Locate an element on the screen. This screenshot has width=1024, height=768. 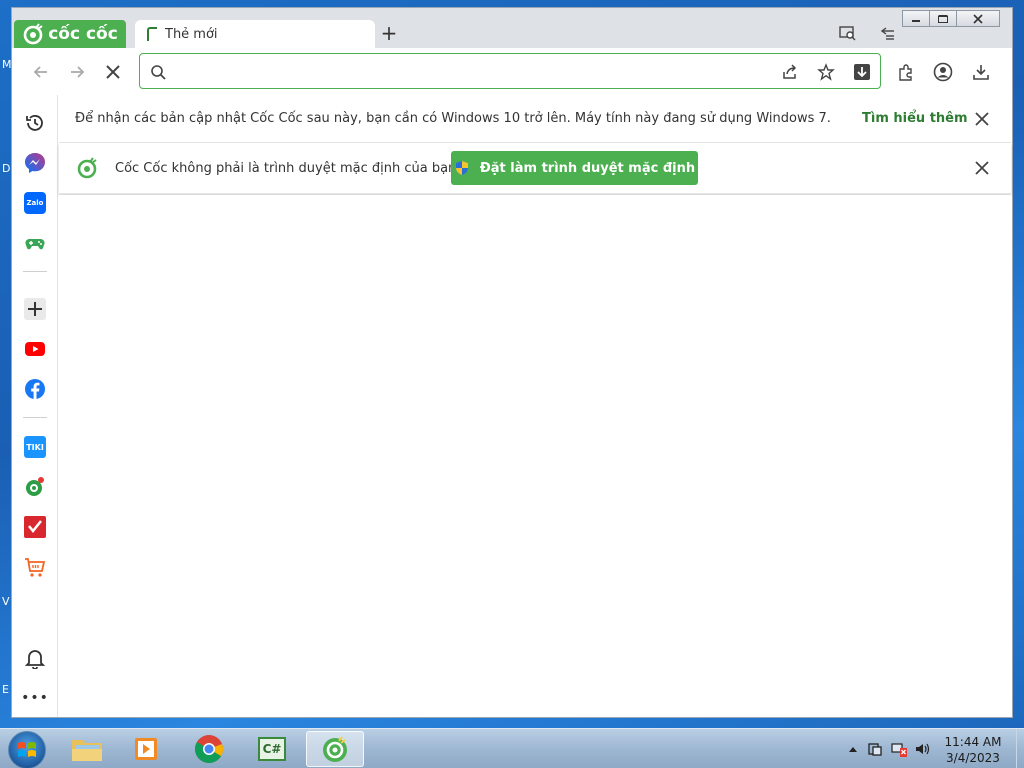
address-input is located at coordinates (474, 71).